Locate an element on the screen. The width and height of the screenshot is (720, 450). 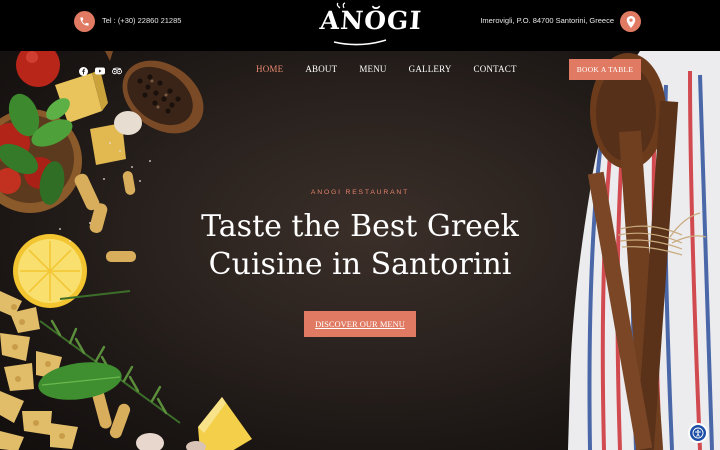
facebook-icon is located at coordinates (83, 71).